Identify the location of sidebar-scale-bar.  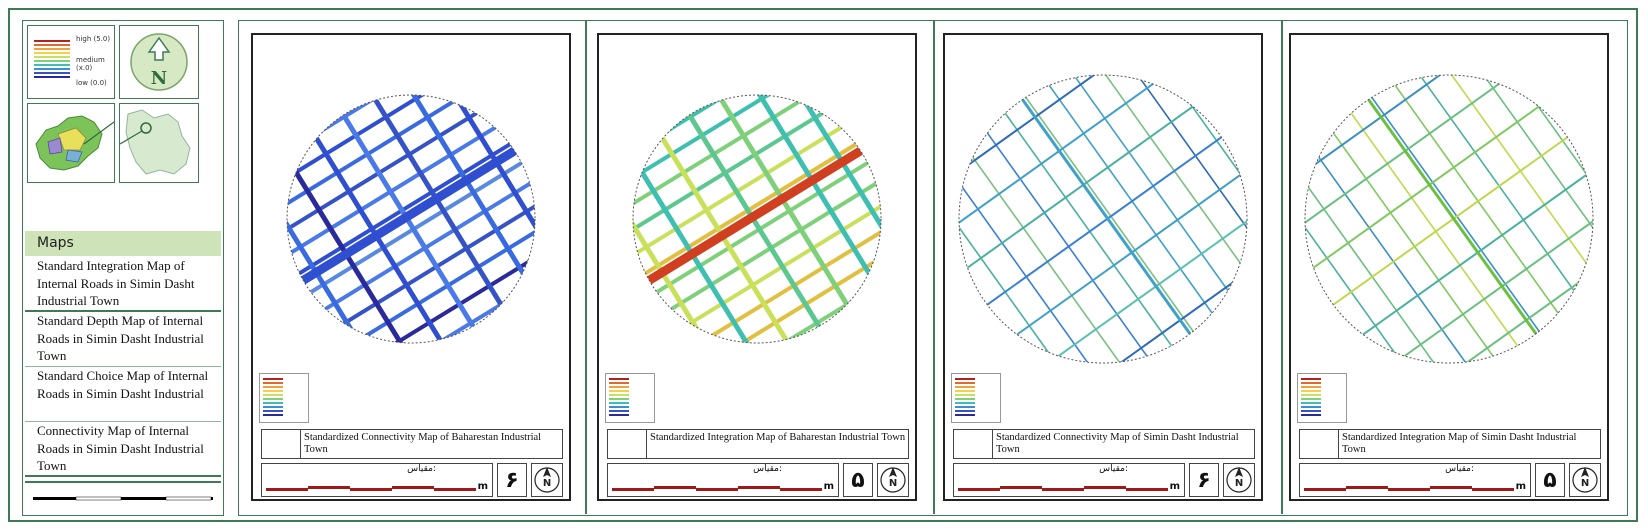
(123, 498).